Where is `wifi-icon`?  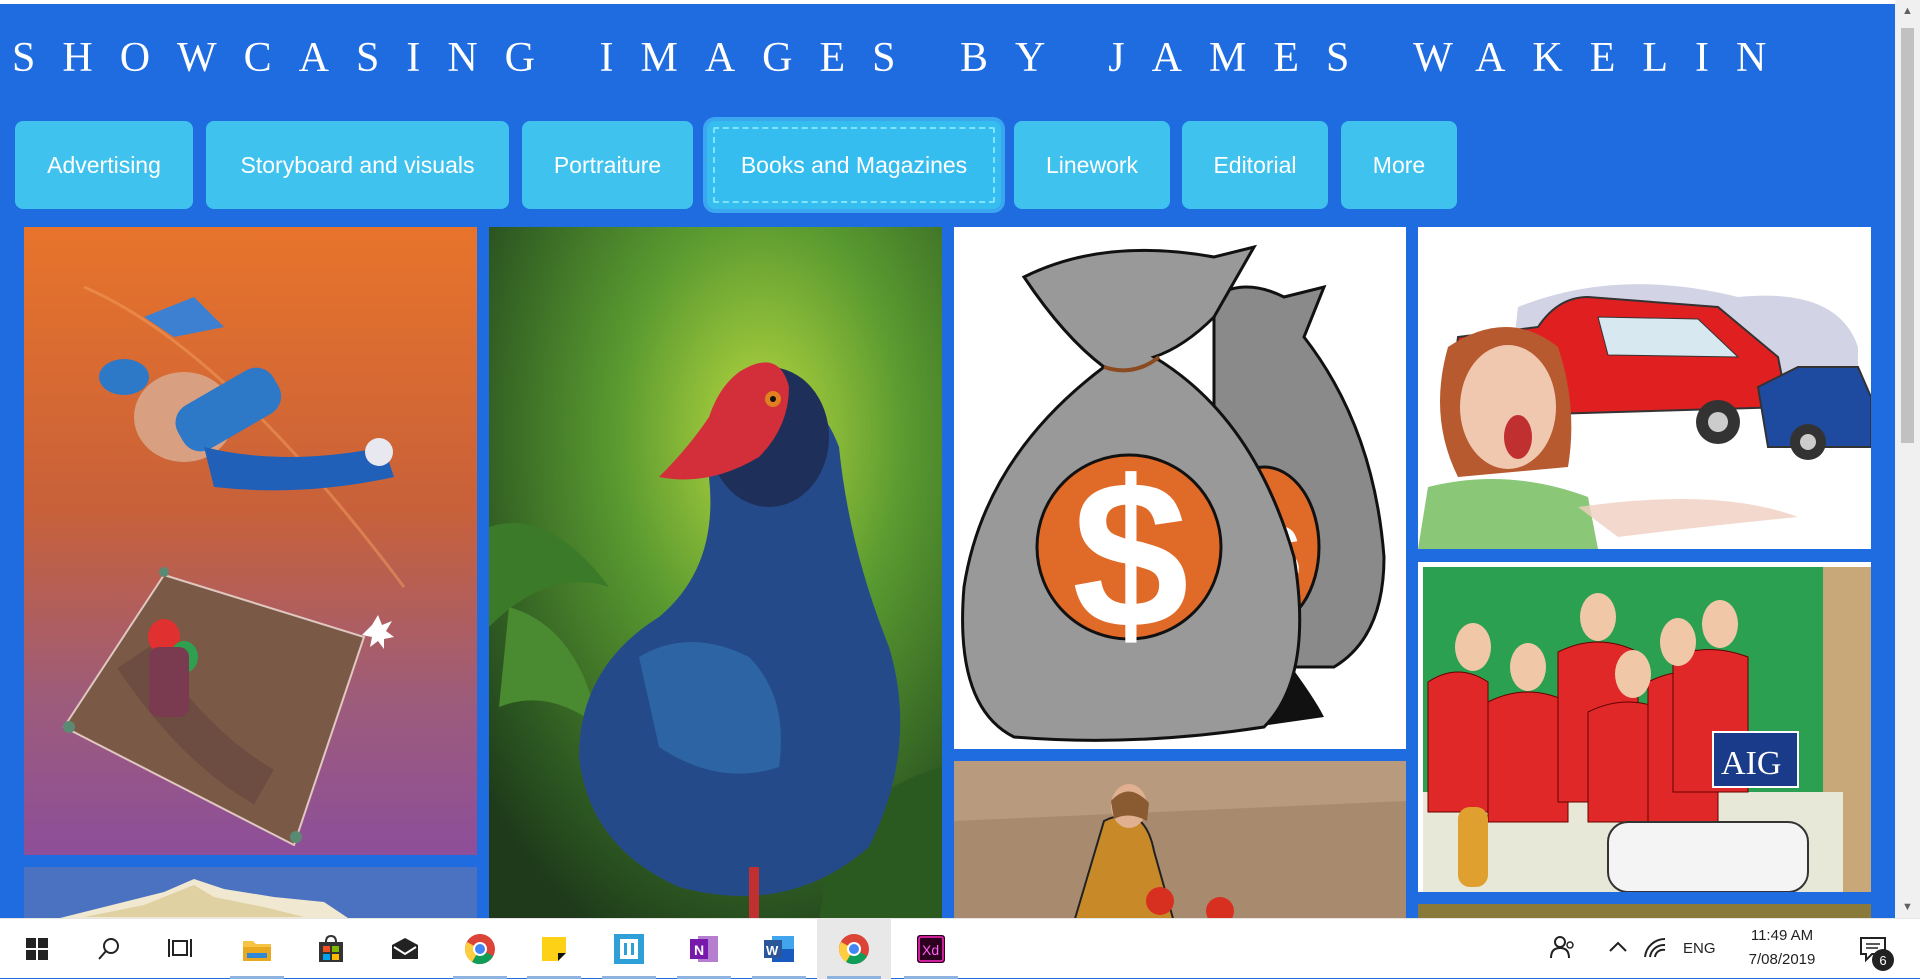
wifi-icon is located at coordinates (1655, 950).